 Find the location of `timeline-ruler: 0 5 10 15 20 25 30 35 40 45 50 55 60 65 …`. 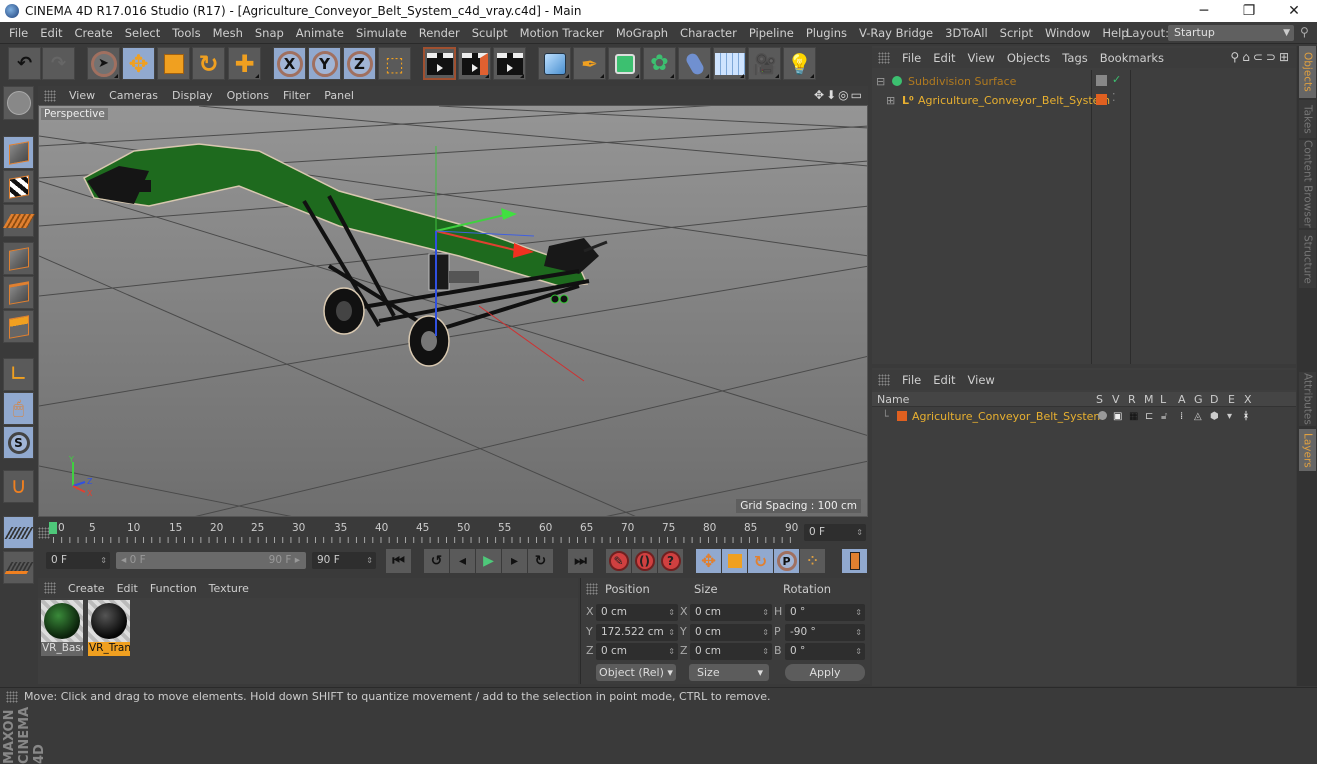

timeline-ruler: 0 5 10 15 20 25 30 35 40 45 50 55 60 65 … is located at coordinates (453, 533).